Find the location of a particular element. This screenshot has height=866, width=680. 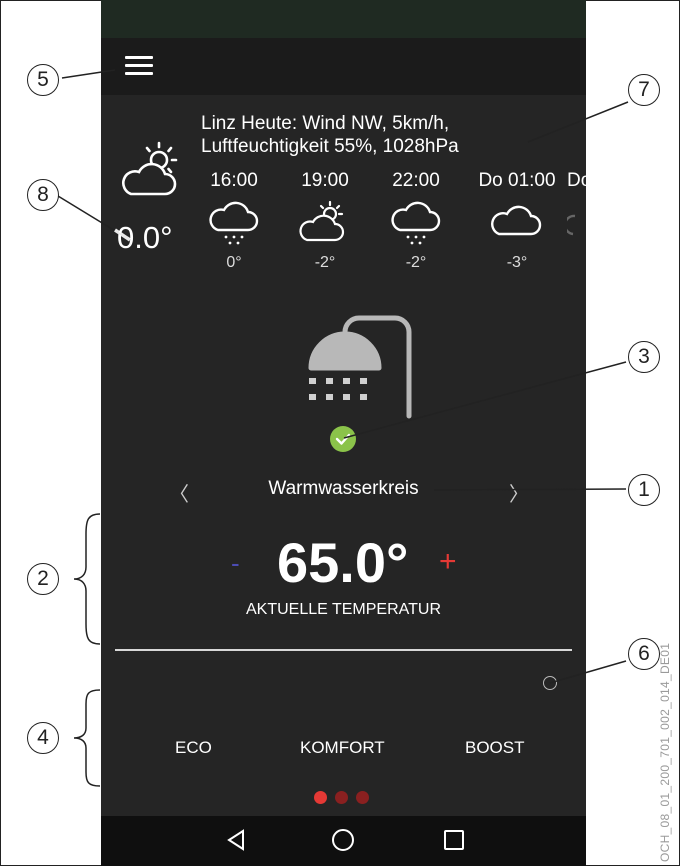

forecast-time: 19:00 is located at coordinates (325, 180).